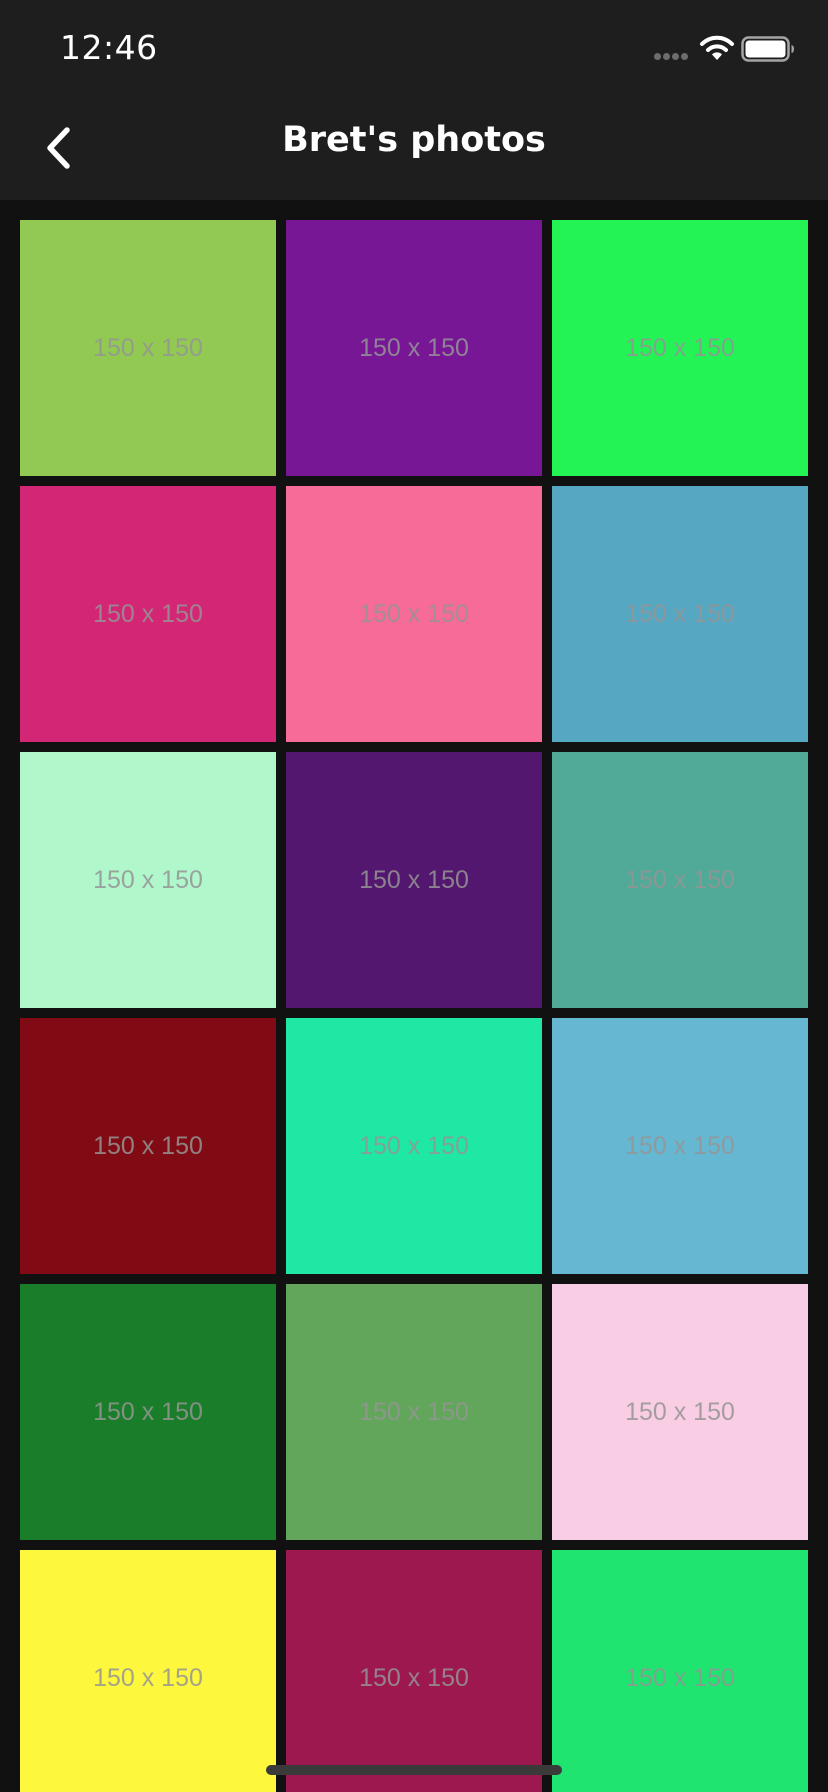  Describe the element at coordinates (672, 57) in the screenshot. I see `signal-dots-icon` at that location.